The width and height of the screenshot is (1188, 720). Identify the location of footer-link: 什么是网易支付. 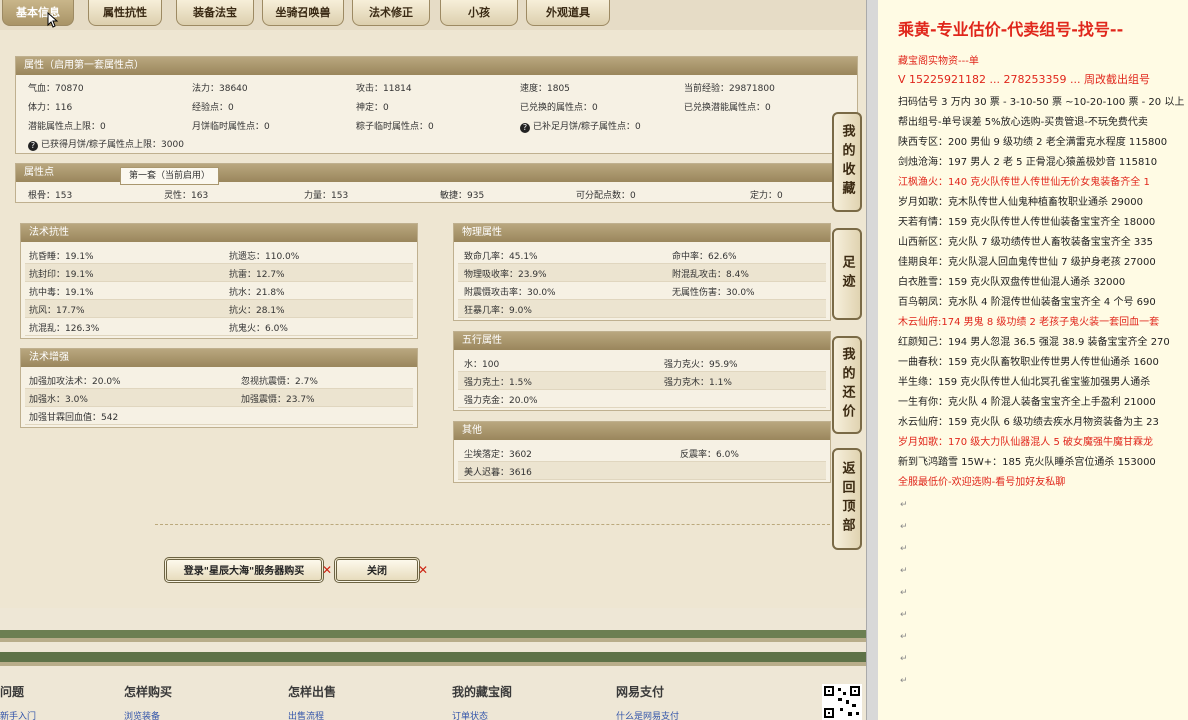
(647, 714).